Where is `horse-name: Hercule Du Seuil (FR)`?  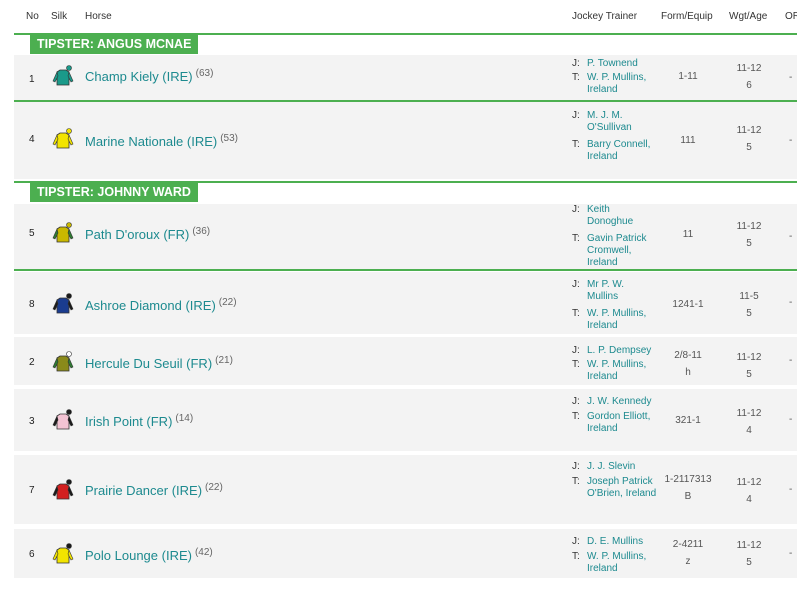
horse-name: Hercule Du Seuil (FR) is located at coordinates (148, 363).